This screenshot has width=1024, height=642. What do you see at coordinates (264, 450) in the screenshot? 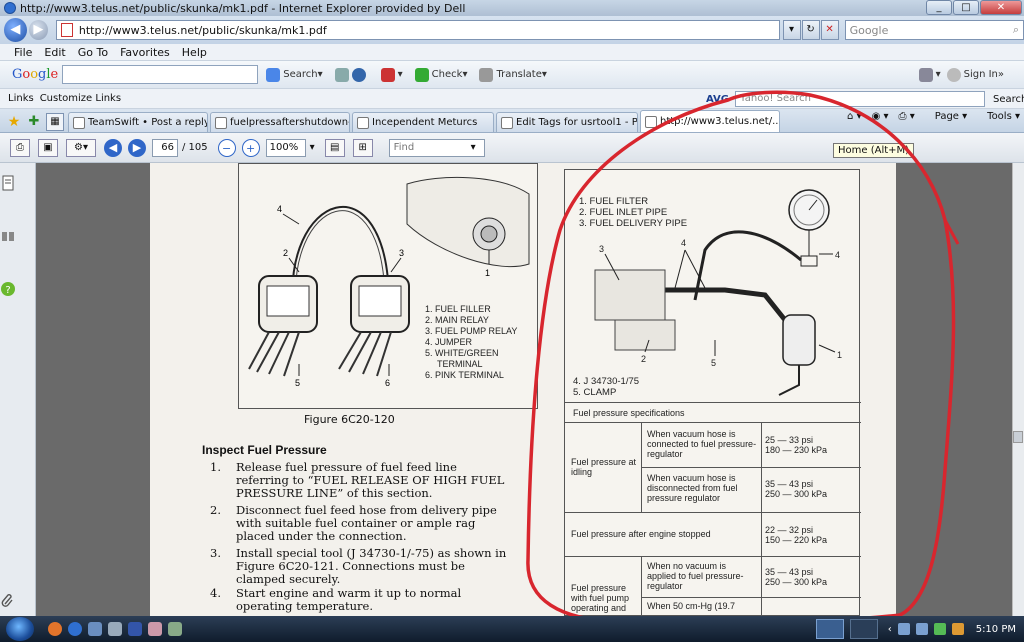
I see `section-heading: Inspect Fuel Pressure` at bounding box center [264, 450].